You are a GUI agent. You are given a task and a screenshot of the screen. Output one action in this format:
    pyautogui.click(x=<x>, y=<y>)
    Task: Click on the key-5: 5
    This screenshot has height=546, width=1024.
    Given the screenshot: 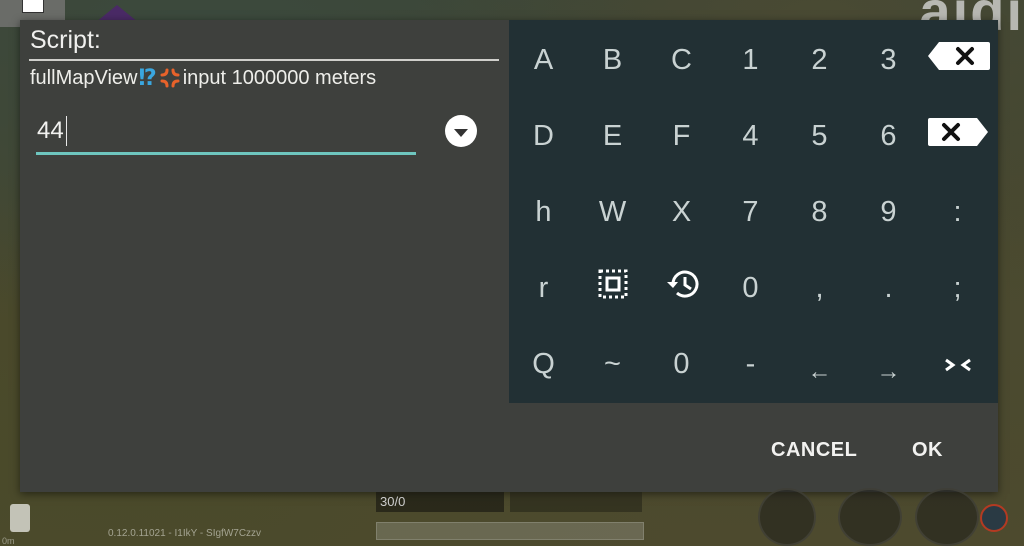 What is the action you would take?
    pyautogui.click(x=819, y=136)
    